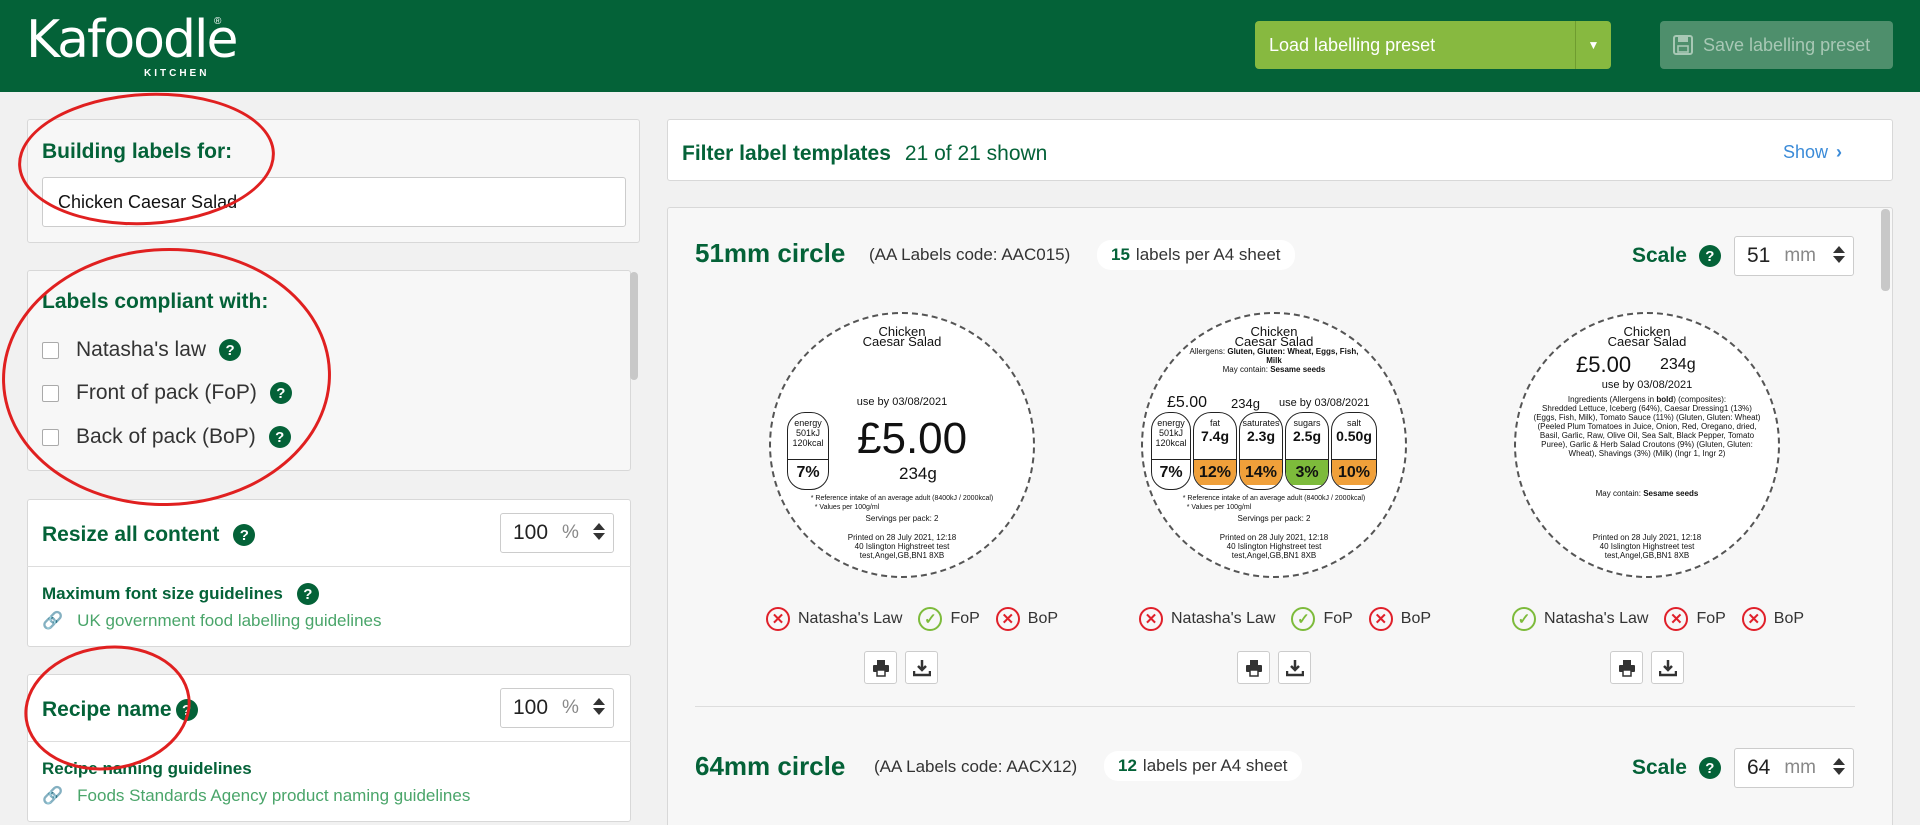 This screenshot has width=1920, height=825. What do you see at coordinates (970, 254) in the screenshot?
I see `aa-code: (AA Labels code: AAC015)` at bounding box center [970, 254].